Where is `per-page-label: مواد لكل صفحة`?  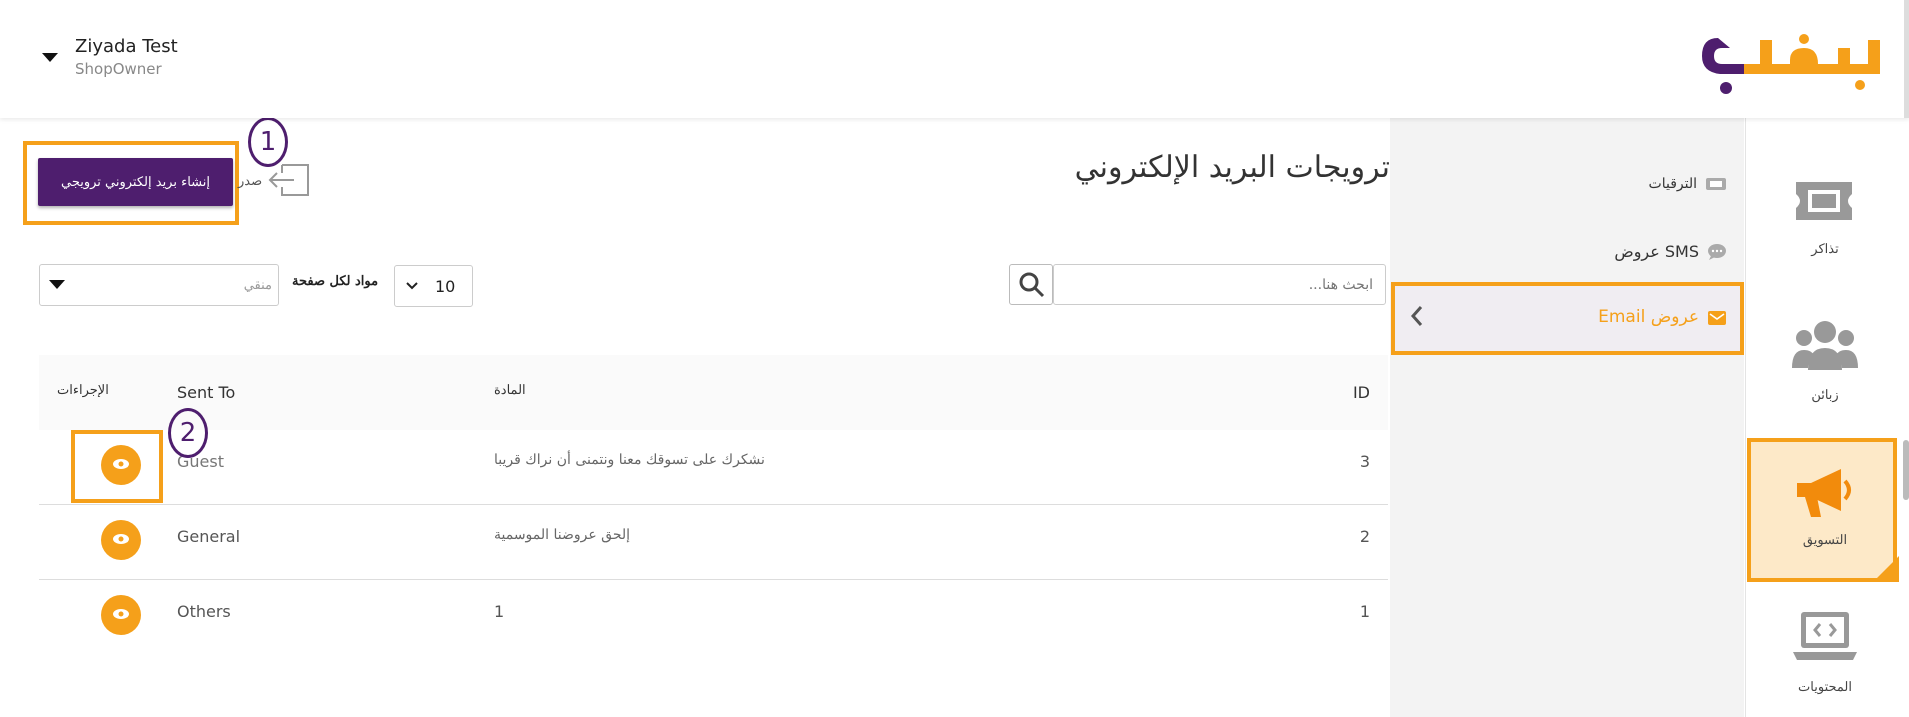 per-page-label: مواد لكل صفحة is located at coordinates (335, 281).